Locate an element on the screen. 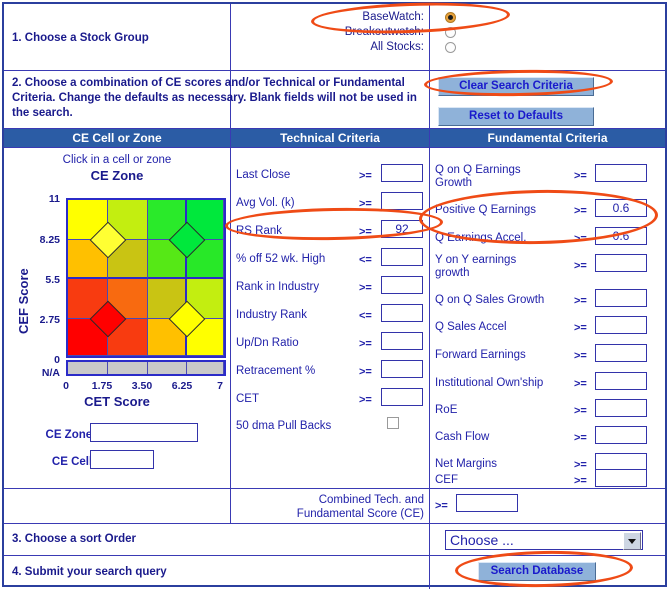 This screenshot has width=671, height=591. fundamental-label-5: Q Sales Accel is located at coordinates (471, 327).